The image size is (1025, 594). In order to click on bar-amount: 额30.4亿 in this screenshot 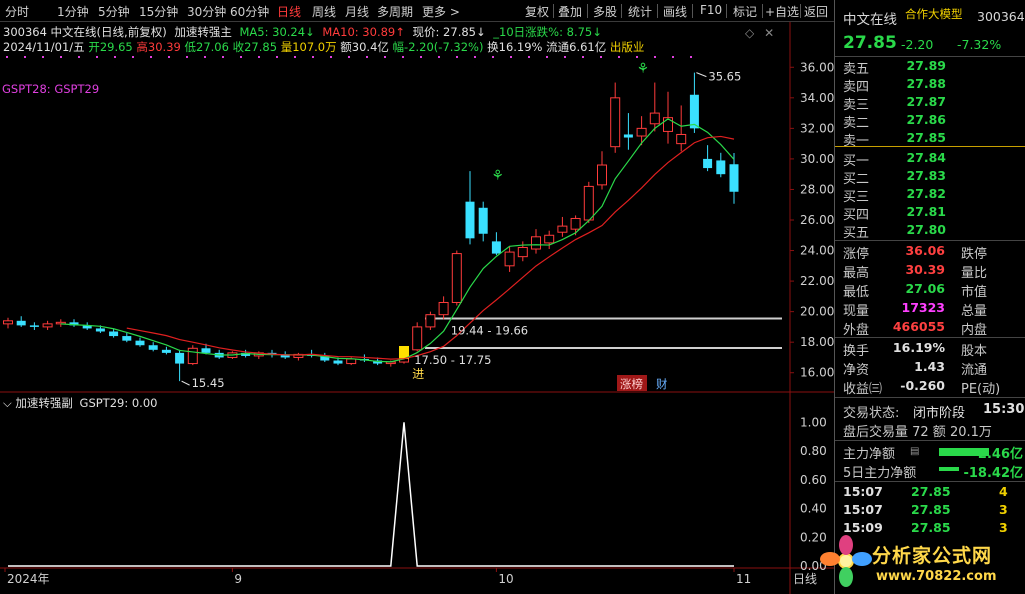, I will do `click(364, 47)`.